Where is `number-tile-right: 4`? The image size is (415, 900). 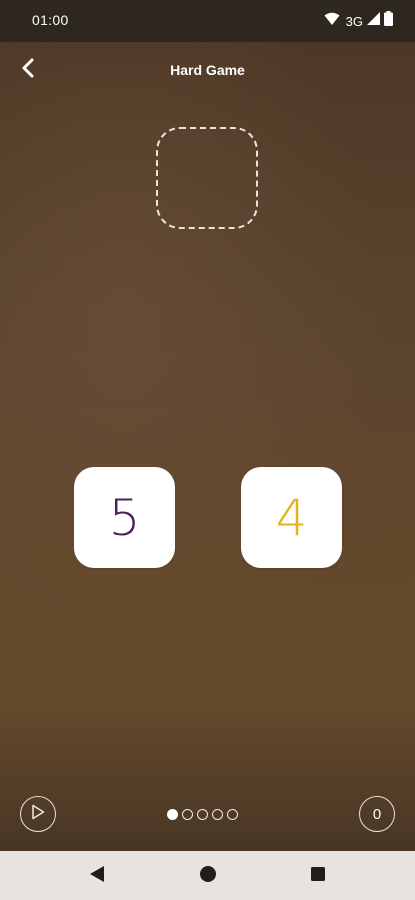
number-tile-right: 4 is located at coordinates (291, 517).